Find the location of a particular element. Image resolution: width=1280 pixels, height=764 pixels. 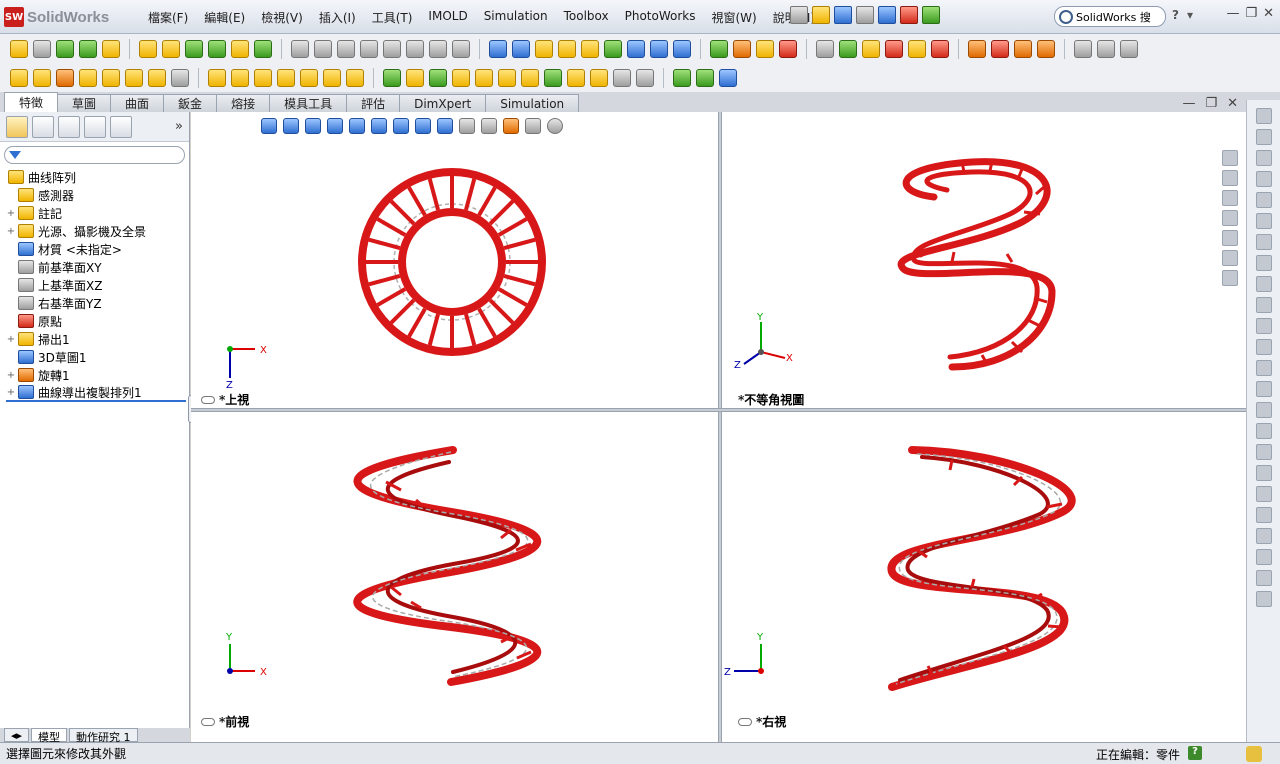

status-tag-icon is located at coordinates (1254, 754).